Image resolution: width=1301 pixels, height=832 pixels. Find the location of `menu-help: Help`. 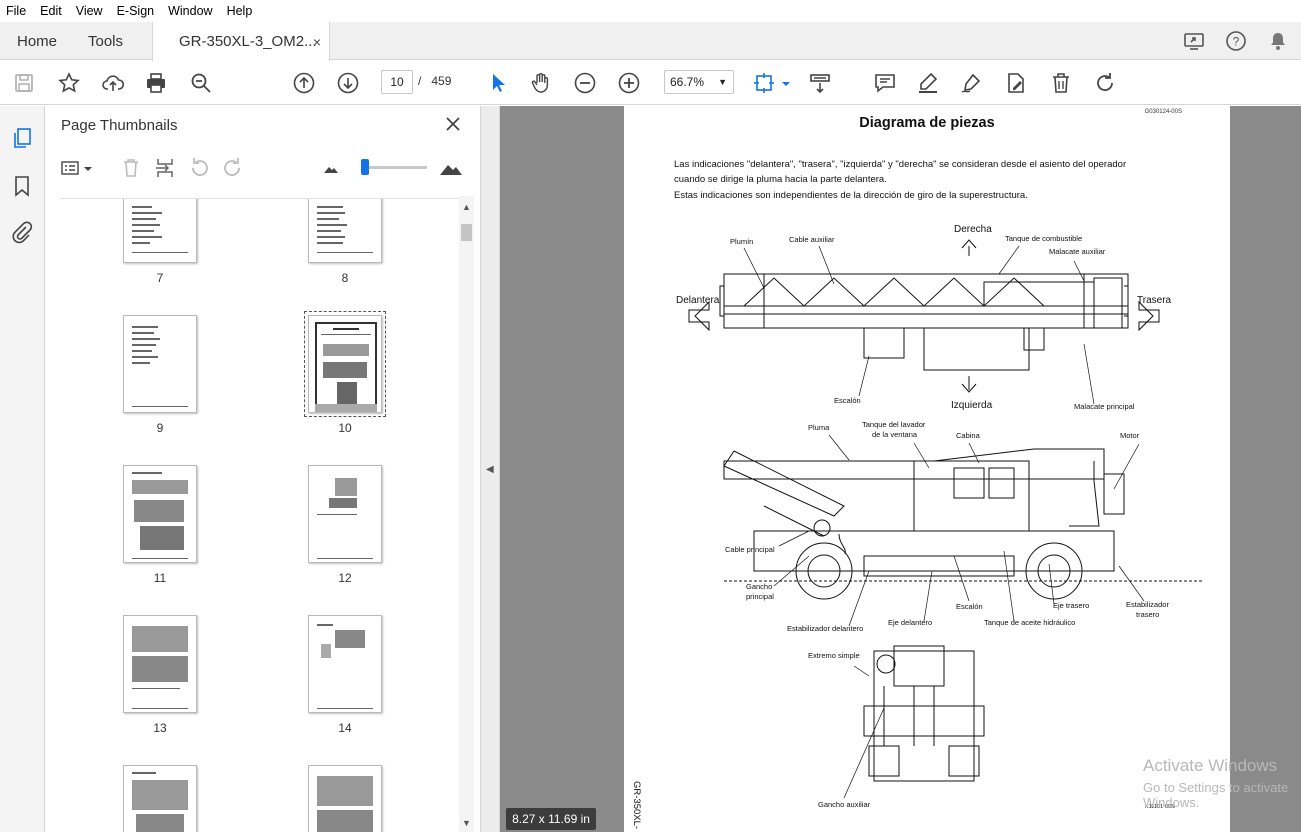

menu-help: Help is located at coordinates (240, 11).